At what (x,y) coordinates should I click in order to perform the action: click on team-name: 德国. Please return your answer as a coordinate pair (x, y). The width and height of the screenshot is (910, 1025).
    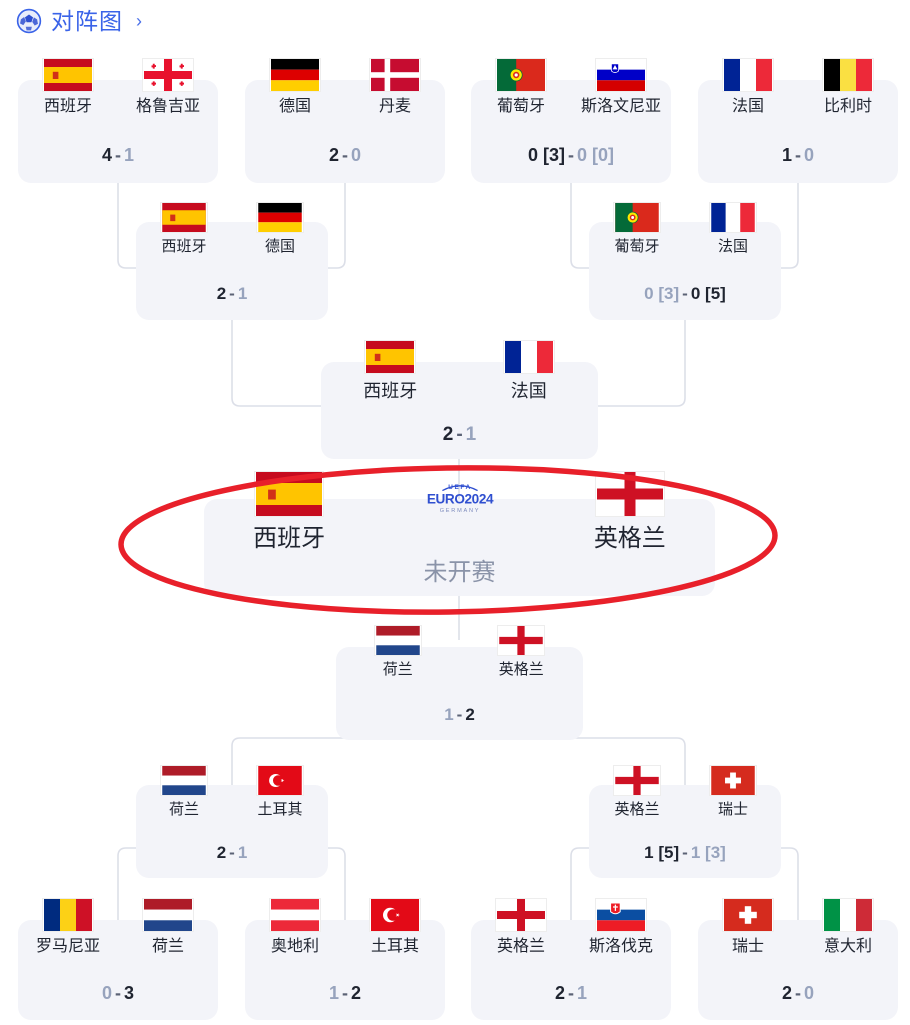
    Looking at the image, I should click on (294, 106).